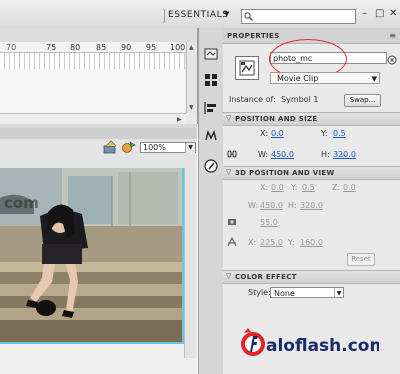 The image size is (400, 374). Describe the element at coordinates (191, 47) in the screenshot. I see `scroll-up-icon: ▲` at that location.